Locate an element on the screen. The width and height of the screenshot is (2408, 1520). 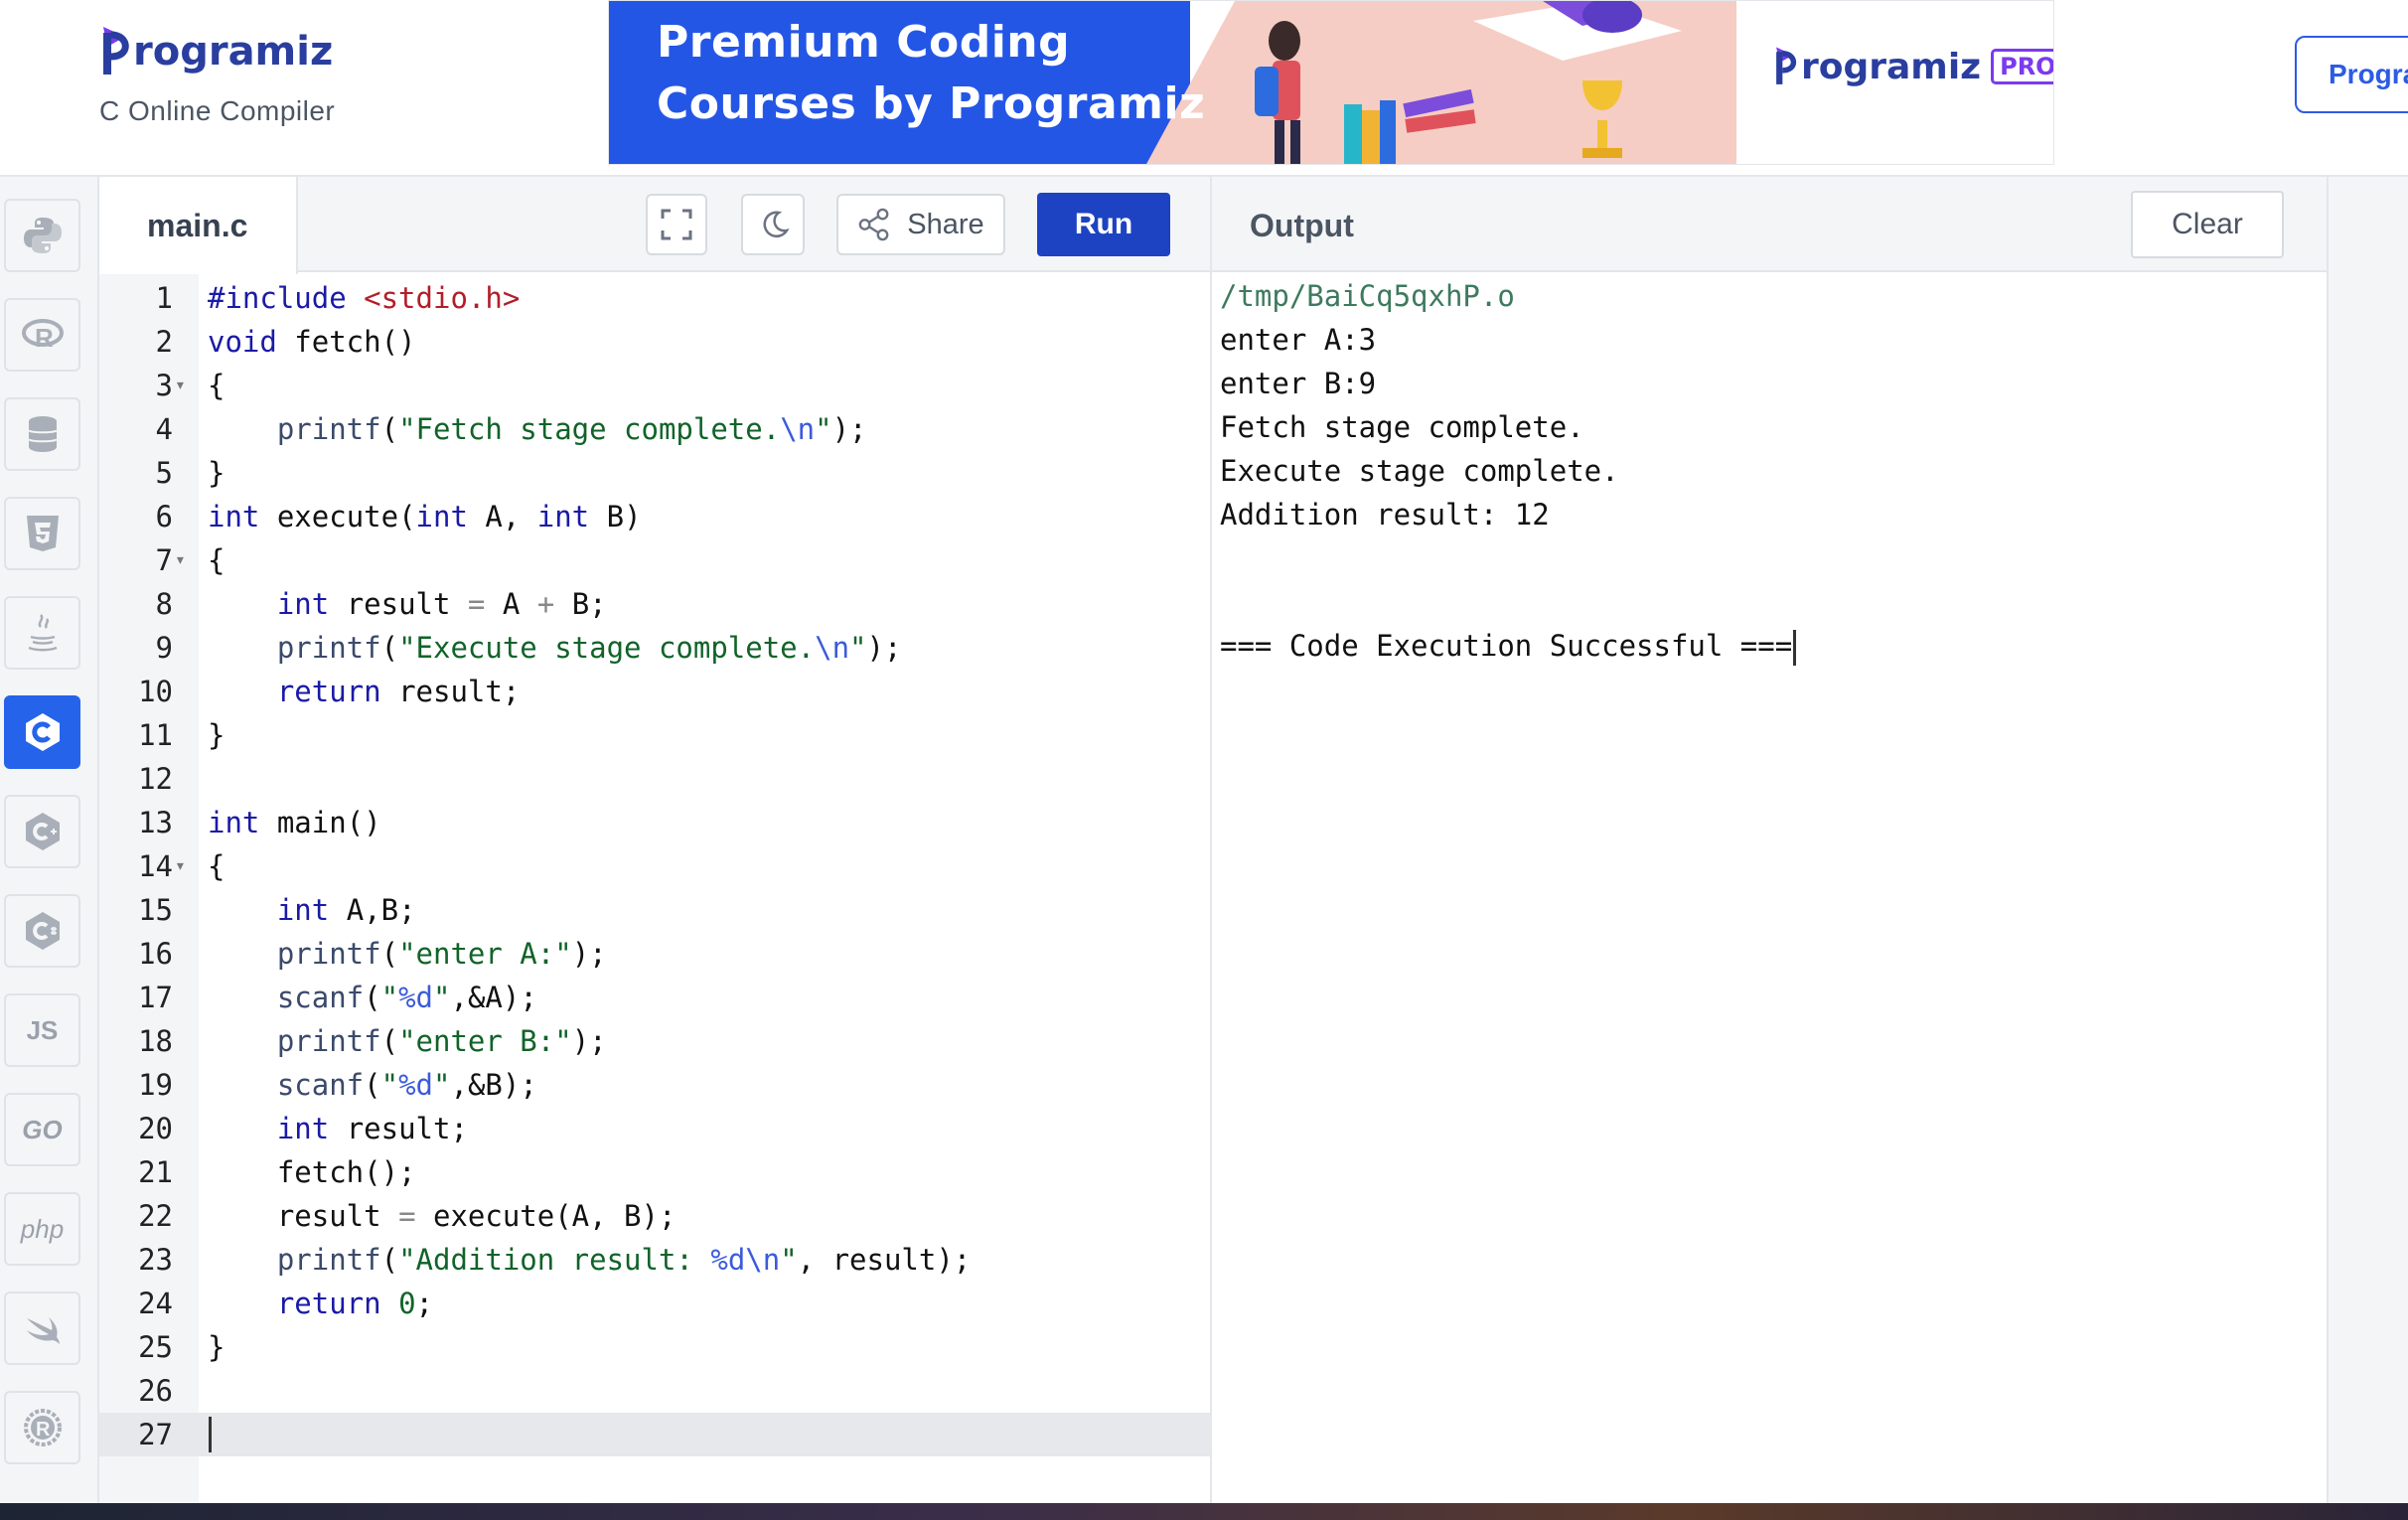
code-line: 25} is located at coordinates (654, 1347).